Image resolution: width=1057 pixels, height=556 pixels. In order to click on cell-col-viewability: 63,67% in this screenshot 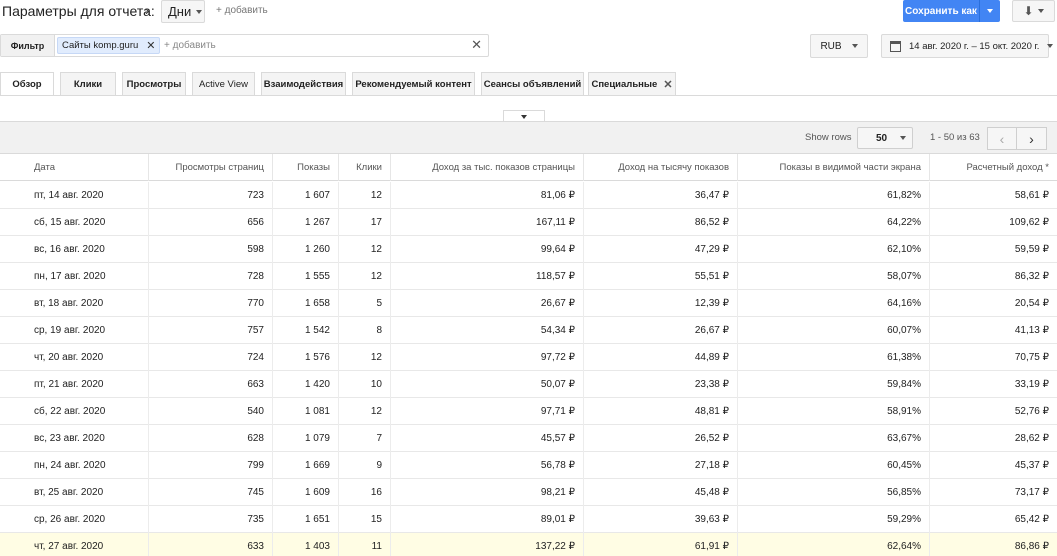, I will do `click(833, 438)`.